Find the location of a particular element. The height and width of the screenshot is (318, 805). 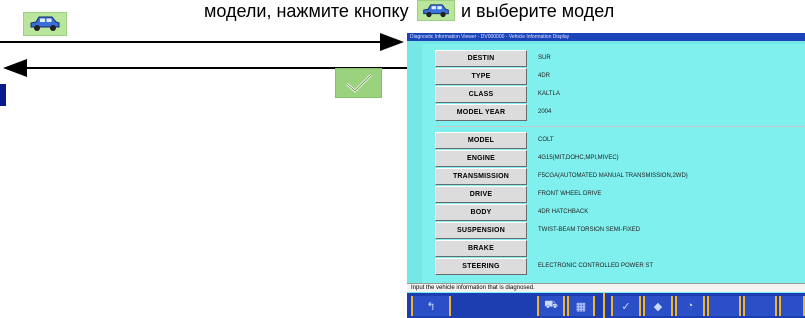

destin-value: SUR is located at coordinates (544, 58).